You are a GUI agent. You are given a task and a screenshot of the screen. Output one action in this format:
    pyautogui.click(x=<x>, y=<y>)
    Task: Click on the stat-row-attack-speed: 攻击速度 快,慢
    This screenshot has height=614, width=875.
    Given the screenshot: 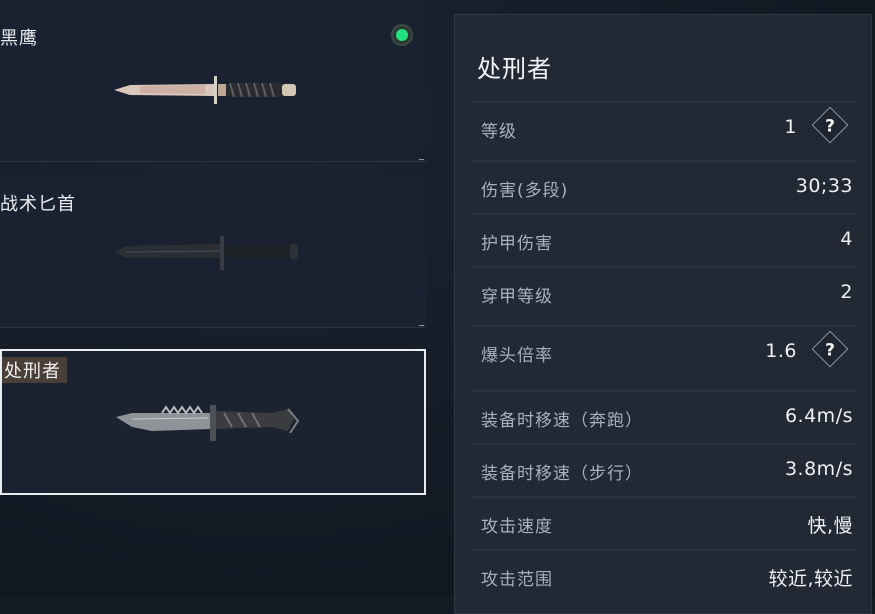 What is the action you would take?
    pyautogui.click(x=664, y=523)
    